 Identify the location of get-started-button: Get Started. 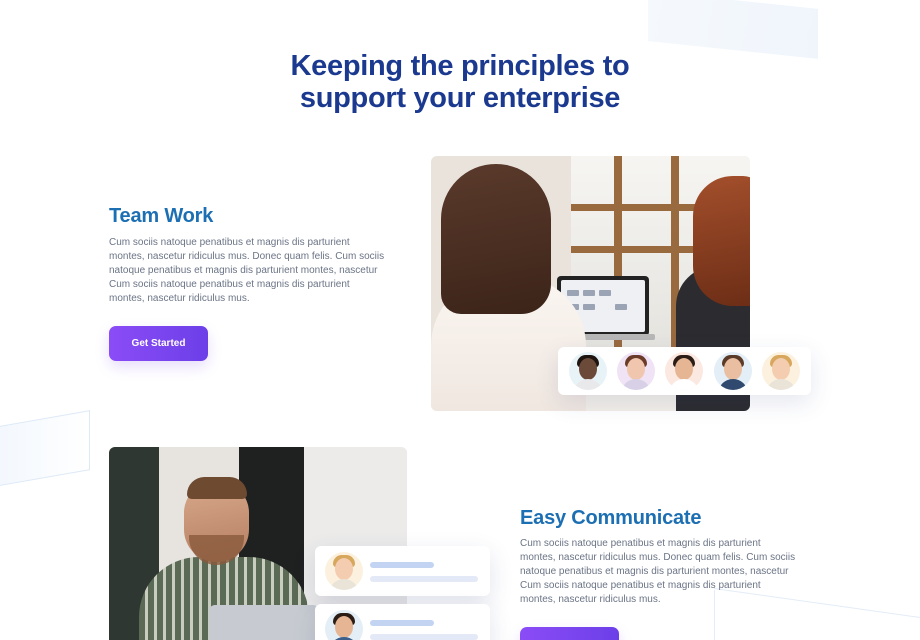
(158, 343).